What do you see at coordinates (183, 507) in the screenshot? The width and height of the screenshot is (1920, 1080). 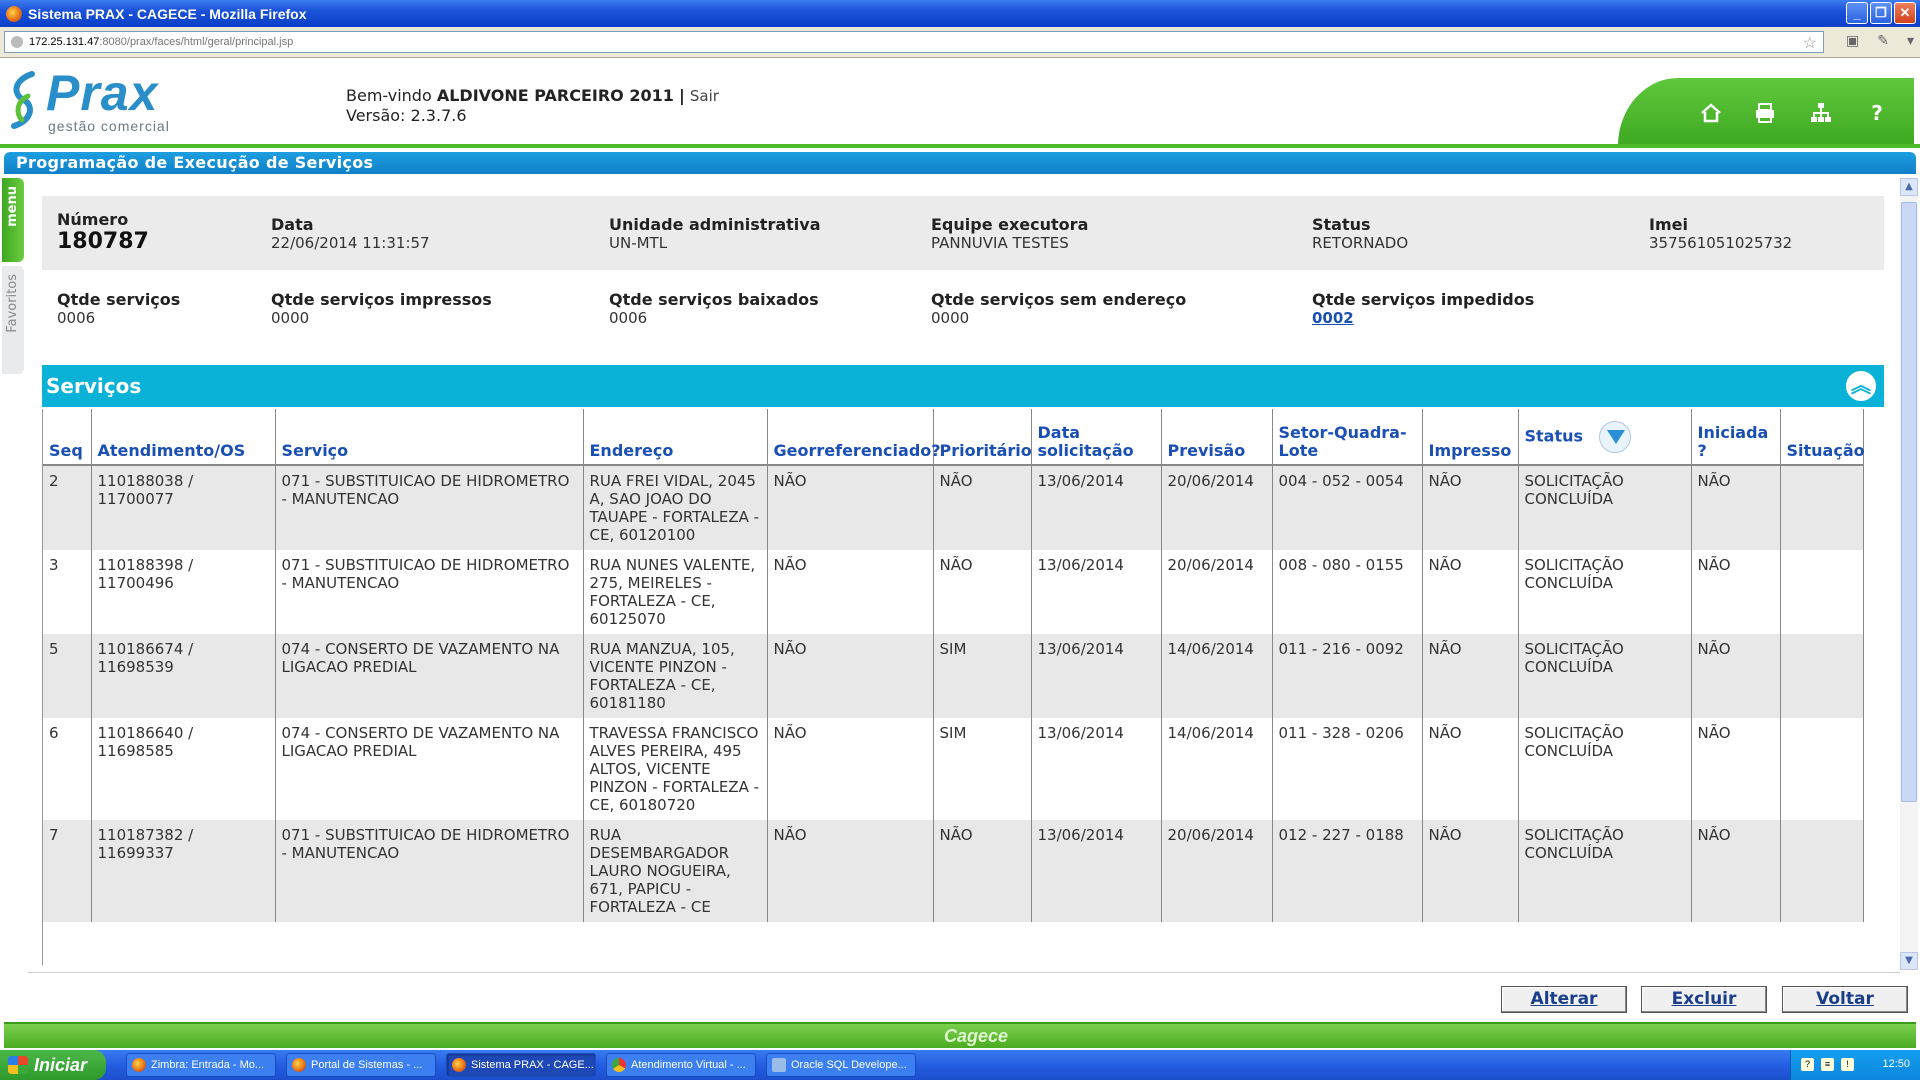 I see `cell-atendimento: 110188038 / 11700077` at bounding box center [183, 507].